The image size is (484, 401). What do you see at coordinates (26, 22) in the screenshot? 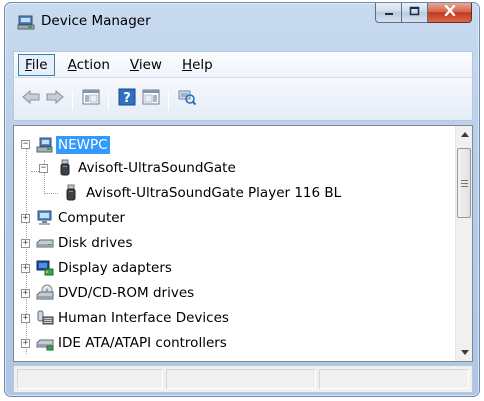
I see `device-manager-icon` at bounding box center [26, 22].